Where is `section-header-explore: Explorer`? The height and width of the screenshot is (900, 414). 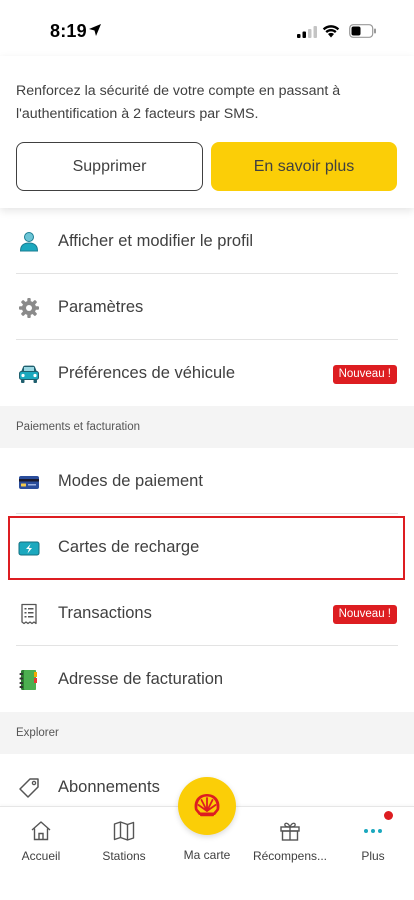 section-header-explore: Explorer is located at coordinates (207, 733).